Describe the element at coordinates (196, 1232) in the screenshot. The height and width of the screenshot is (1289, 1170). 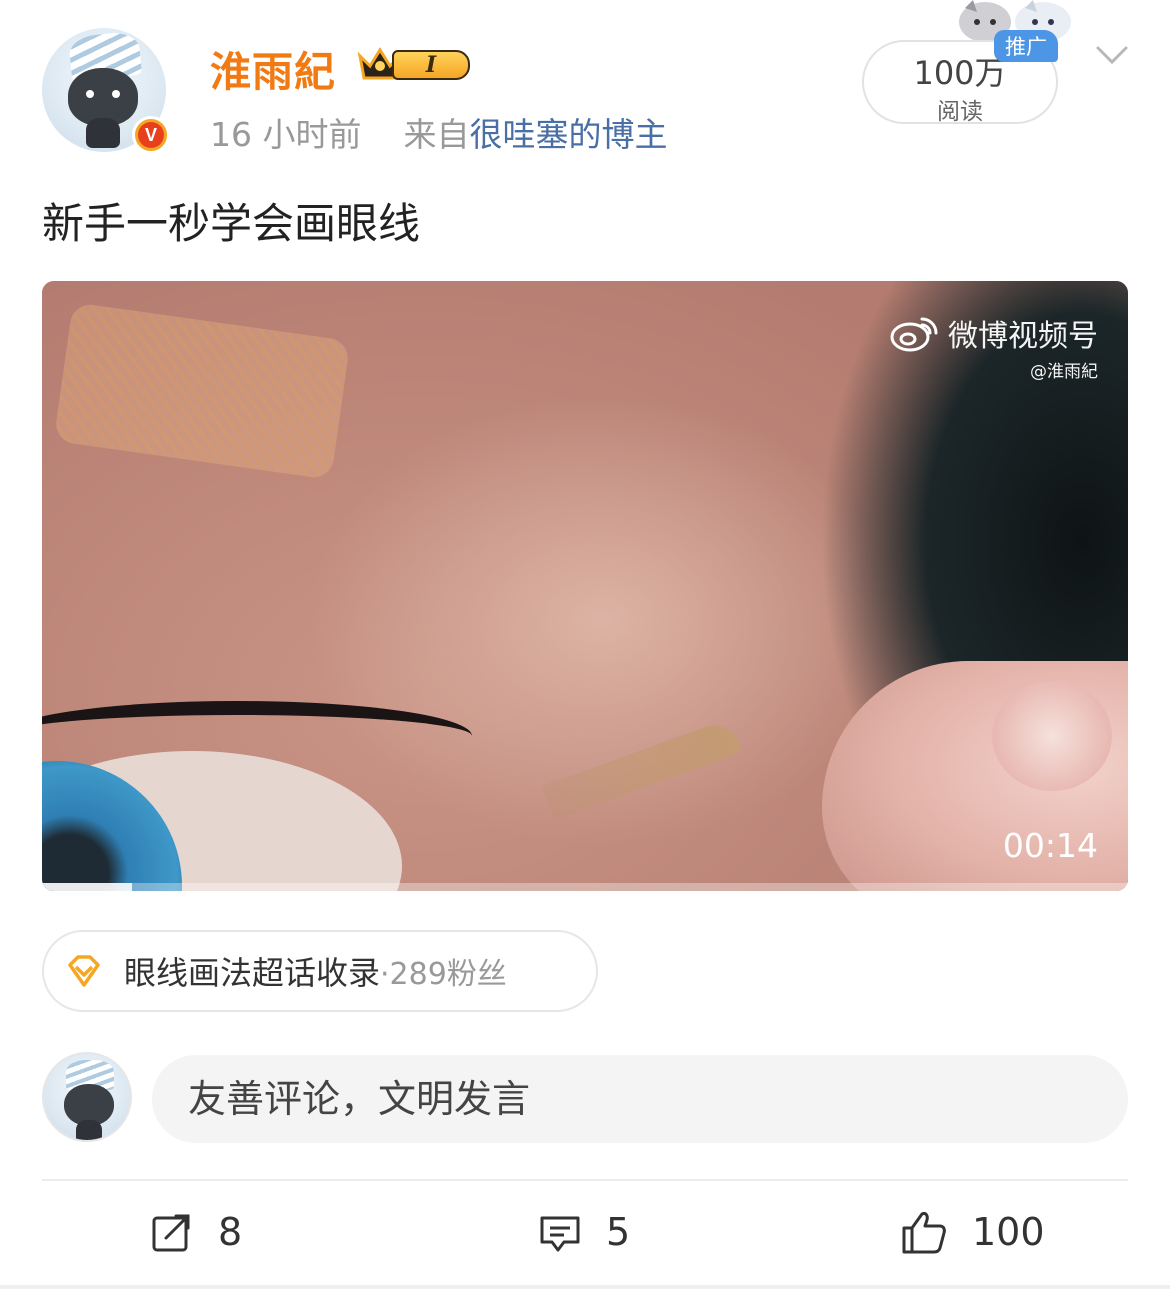
I see `repost-button: 8` at that location.